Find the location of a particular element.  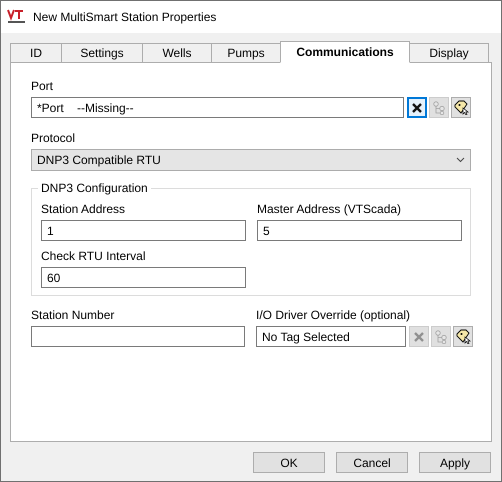

text-field: 1 is located at coordinates (143, 230).